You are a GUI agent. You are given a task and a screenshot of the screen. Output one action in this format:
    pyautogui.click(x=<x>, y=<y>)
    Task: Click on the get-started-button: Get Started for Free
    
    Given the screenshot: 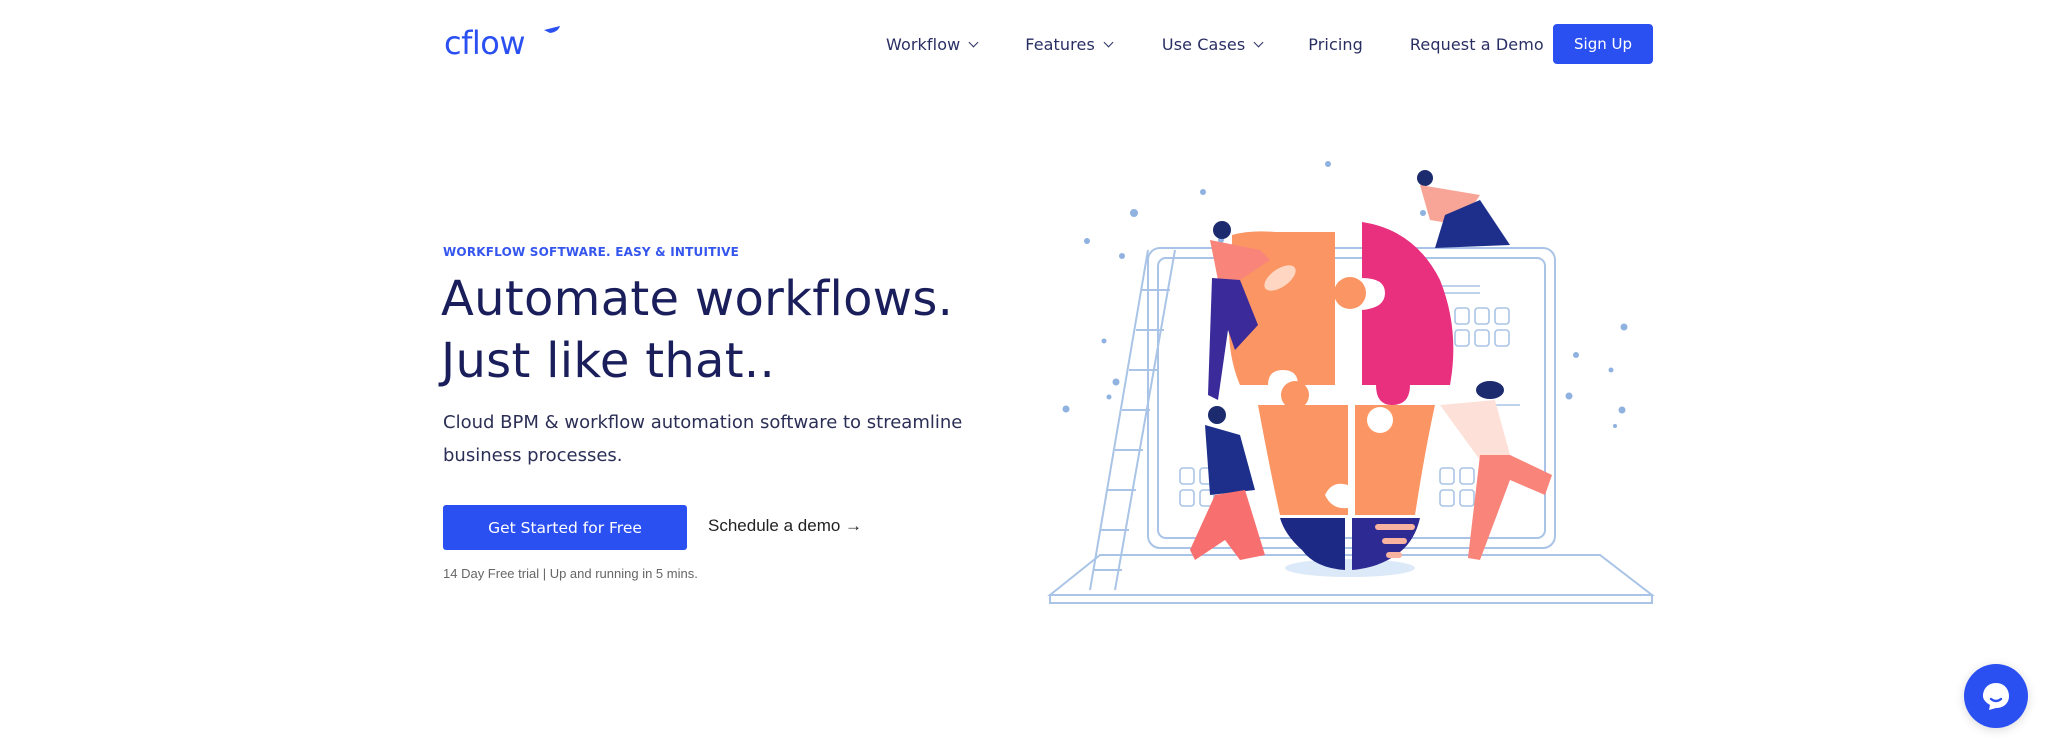 What is the action you would take?
    pyautogui.click(x=565, y=527)
    